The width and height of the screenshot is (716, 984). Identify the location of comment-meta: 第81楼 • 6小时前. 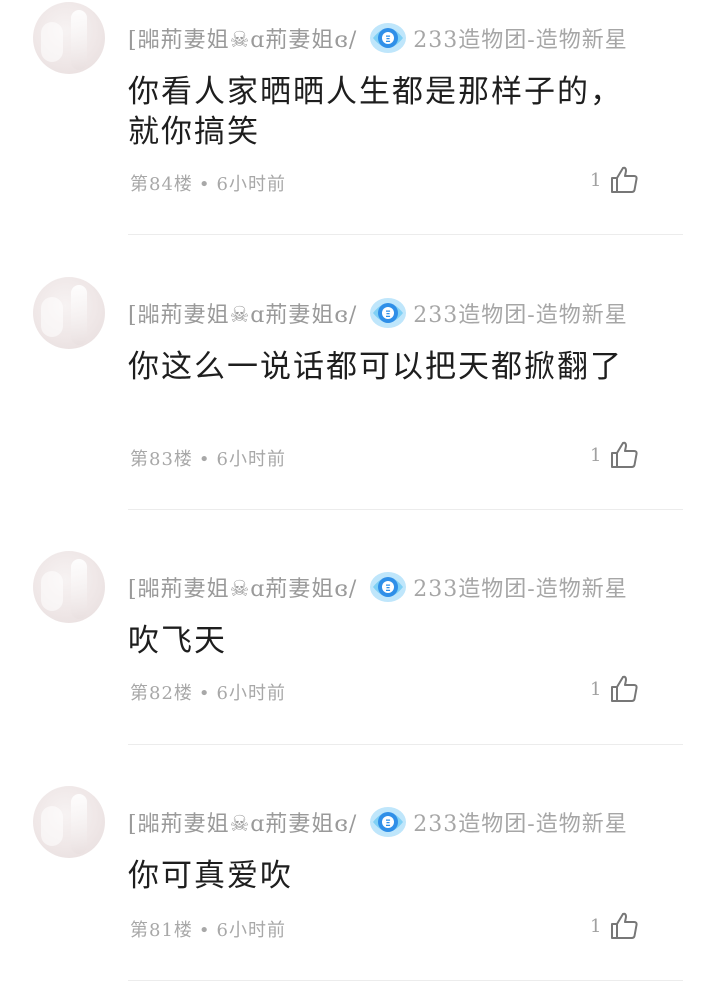
(208, 929).